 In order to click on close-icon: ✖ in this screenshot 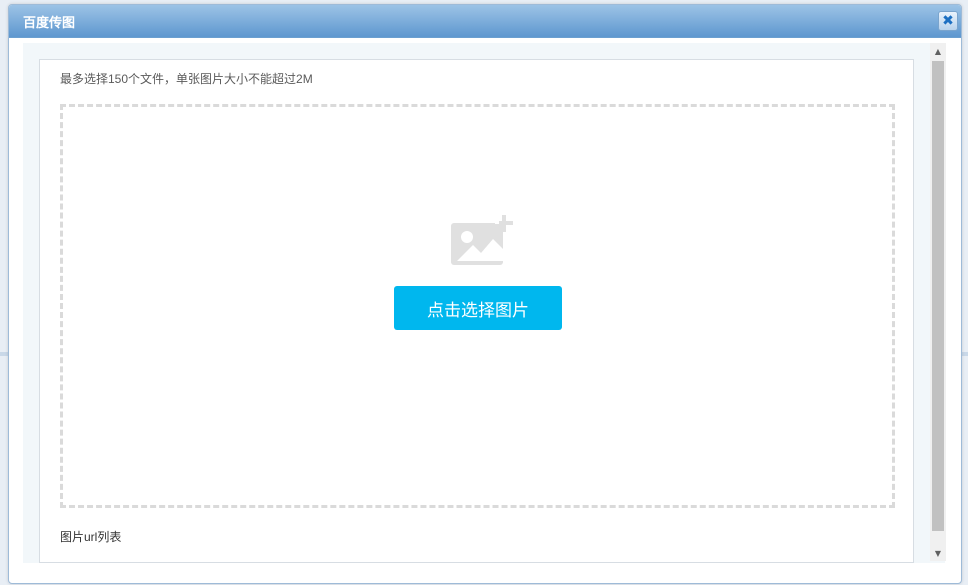, I will do `click(948, 21)`.